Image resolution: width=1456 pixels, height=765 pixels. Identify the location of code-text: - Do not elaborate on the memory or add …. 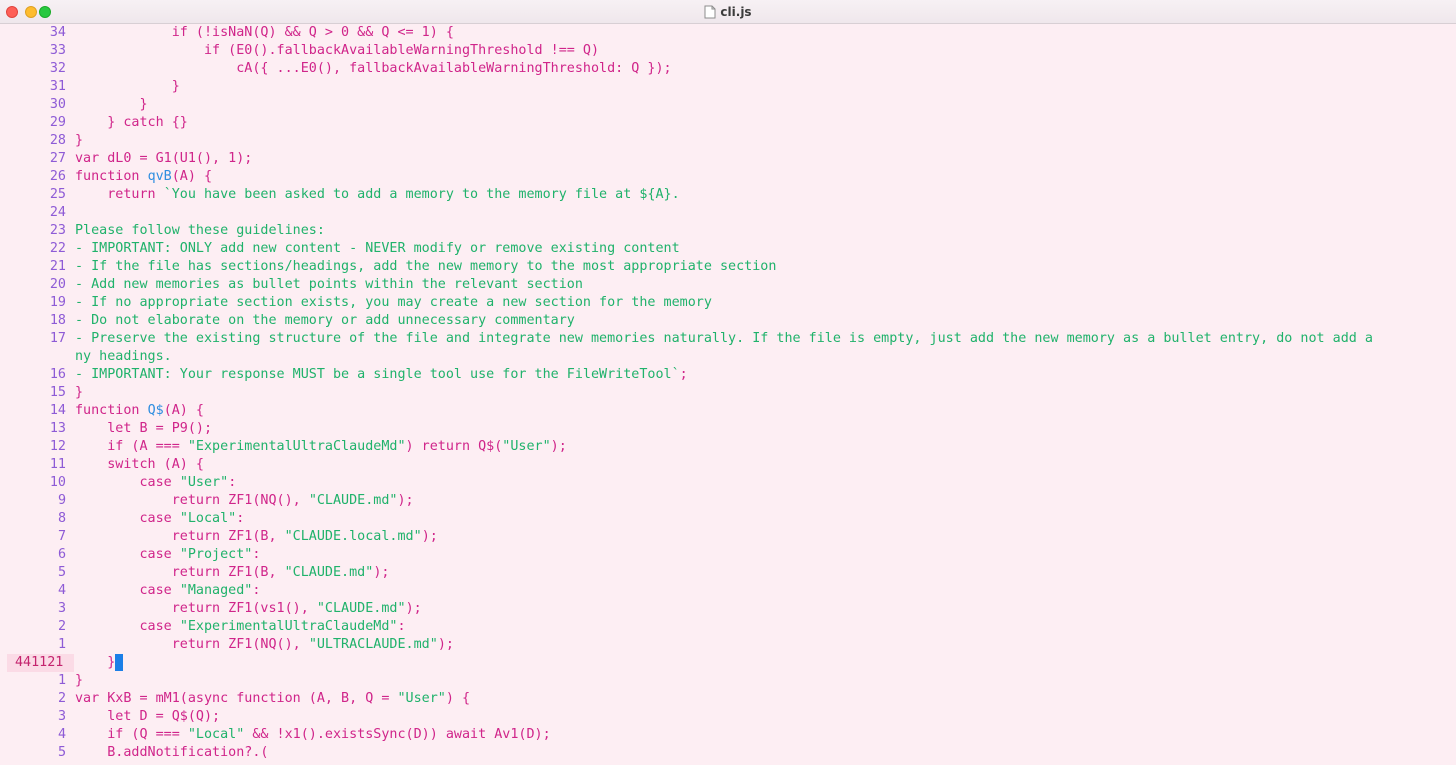
(325, 321).